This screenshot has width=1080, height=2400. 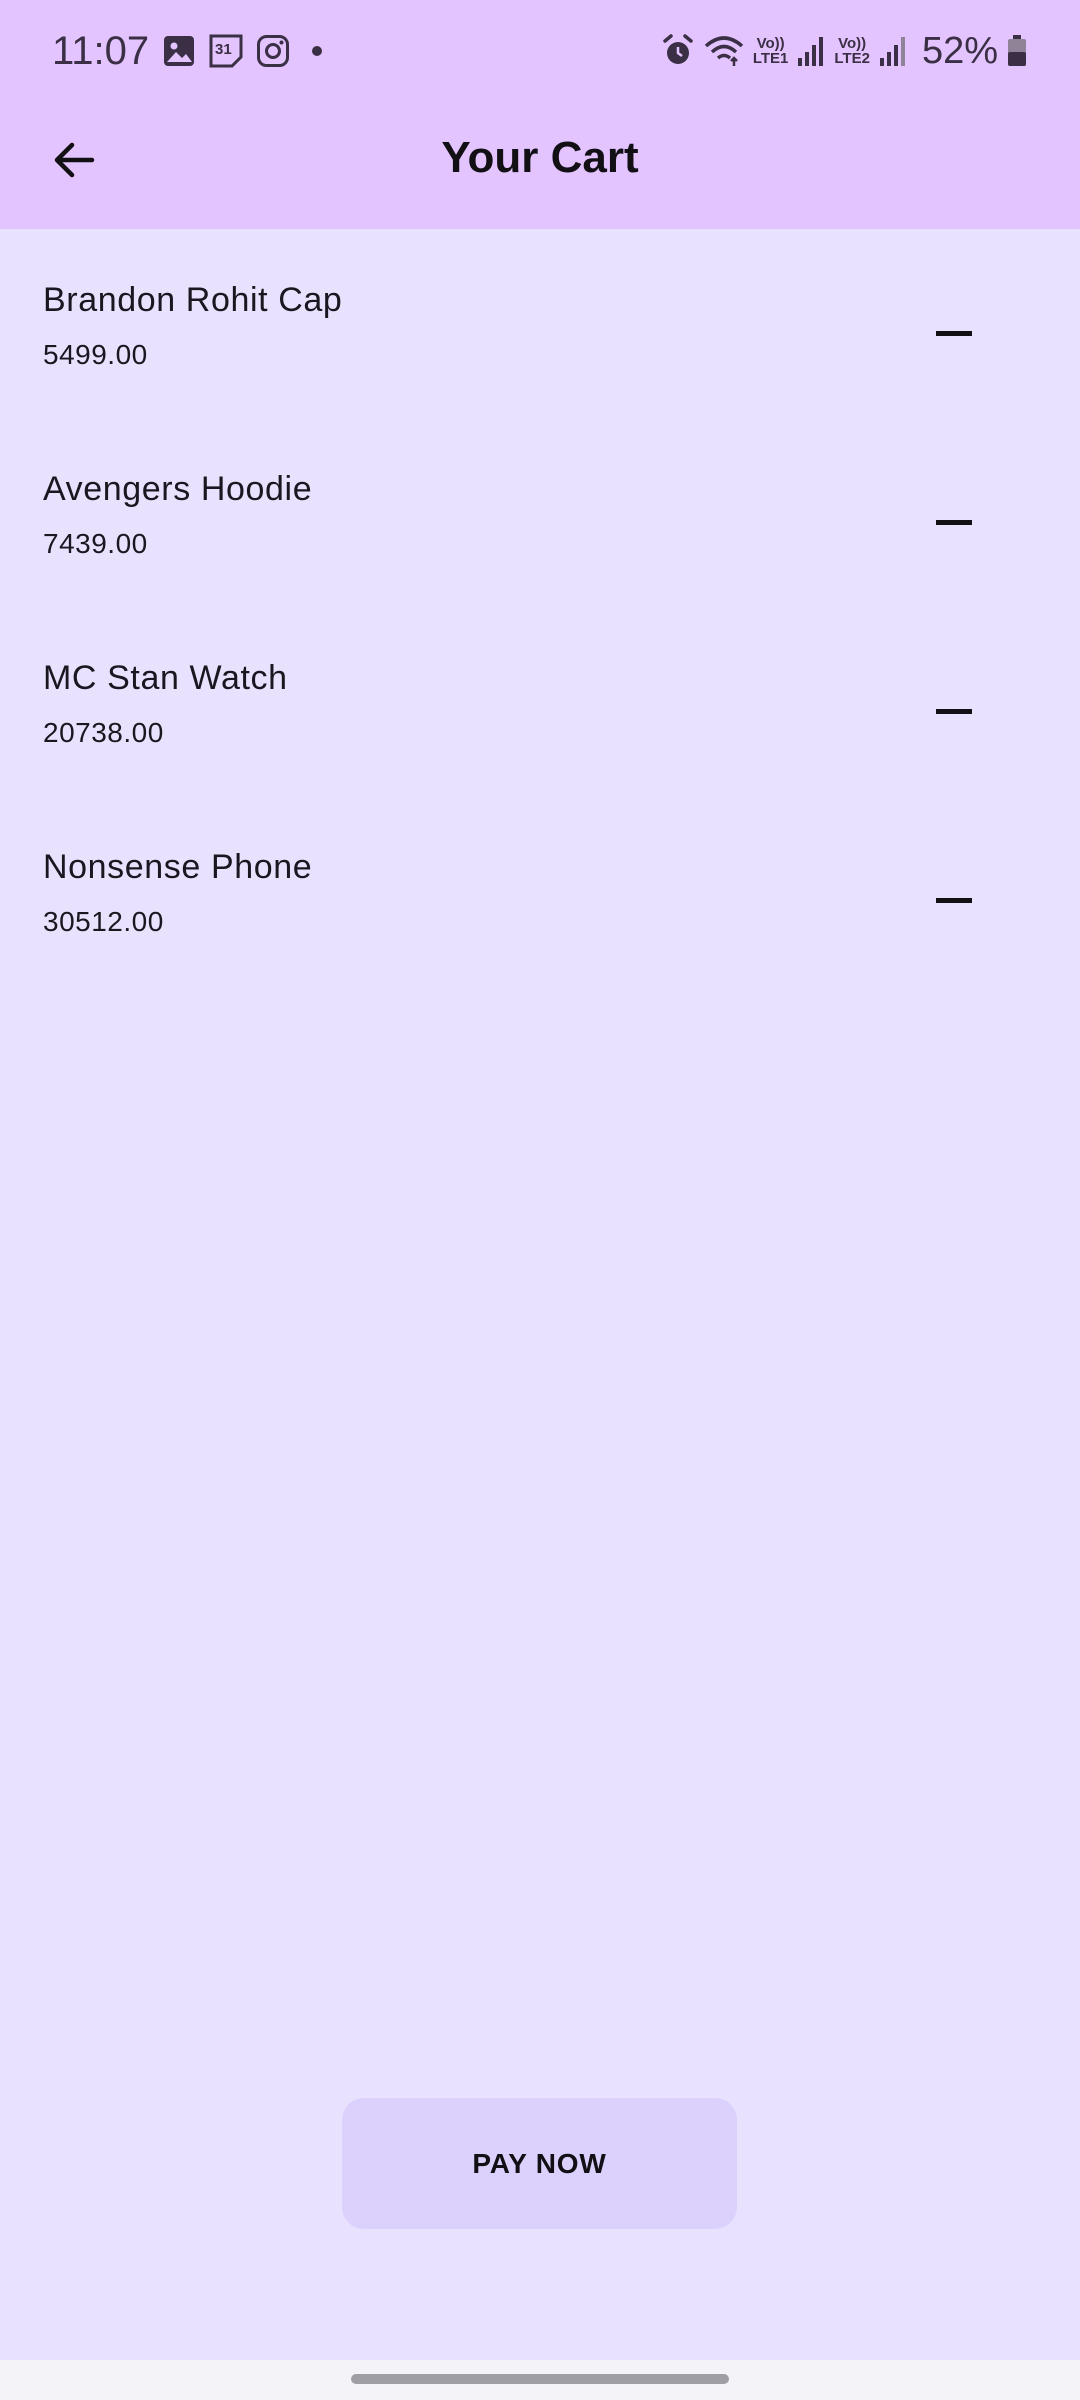 What do you see at coordinates (852, 43) in the screenshot?
I see `sim2-volte-label: Vo))` at bounding box center [852, 43].